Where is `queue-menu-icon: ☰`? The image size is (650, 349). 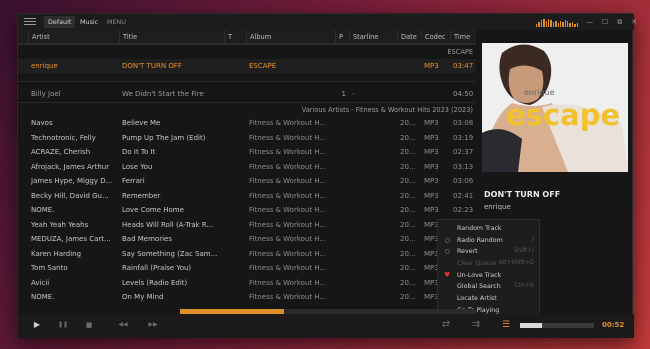 queue-menu-icon: ☰ is located at coordinates (506, 325).